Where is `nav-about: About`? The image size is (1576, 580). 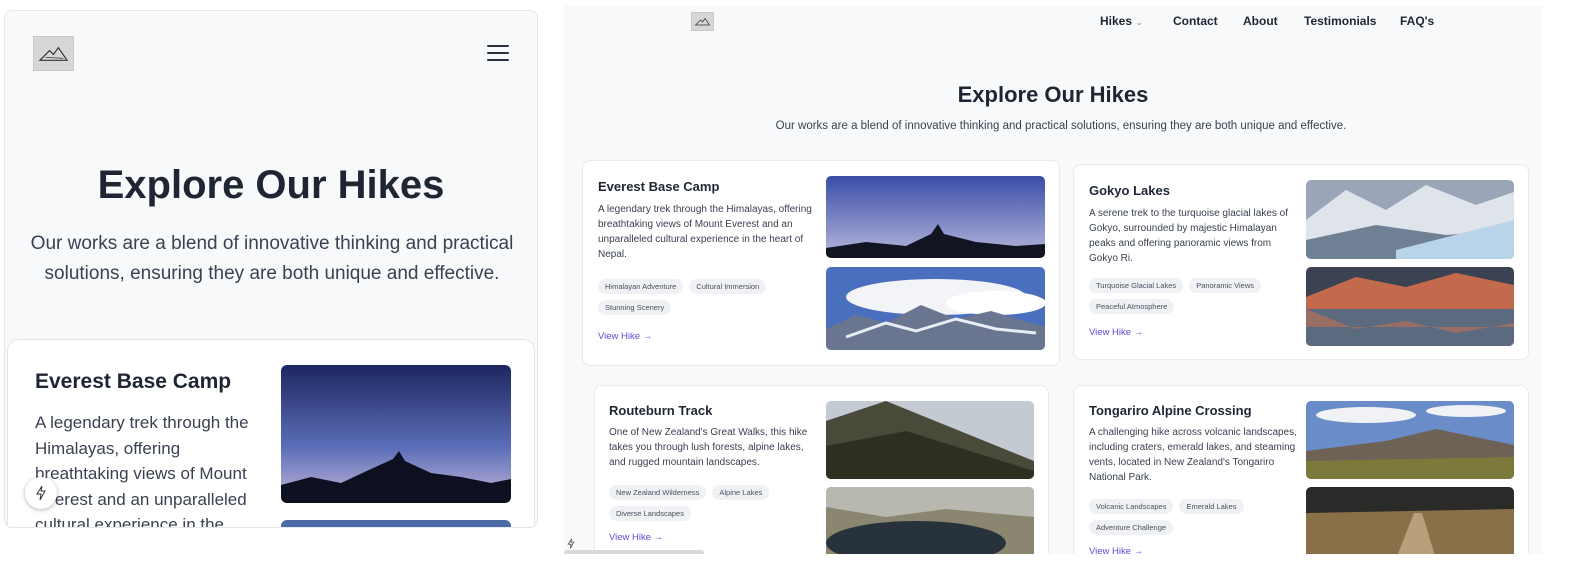
nav-about: About is located at coordinates (1260, 21).